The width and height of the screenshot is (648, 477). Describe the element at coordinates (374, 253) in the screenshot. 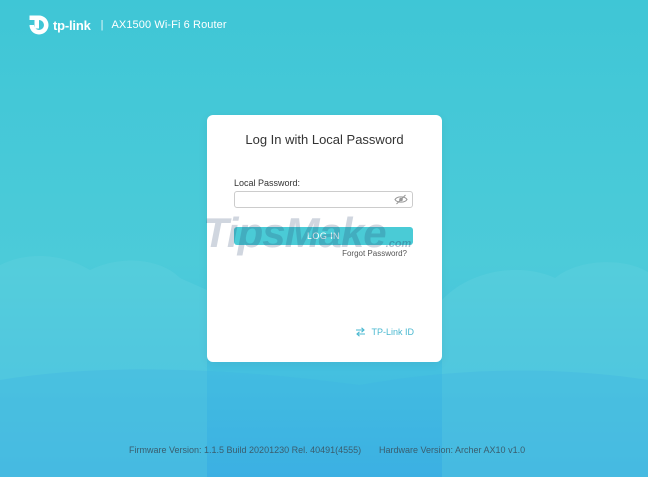

I see `forgot-password-link: Forgot Password?` at that location.